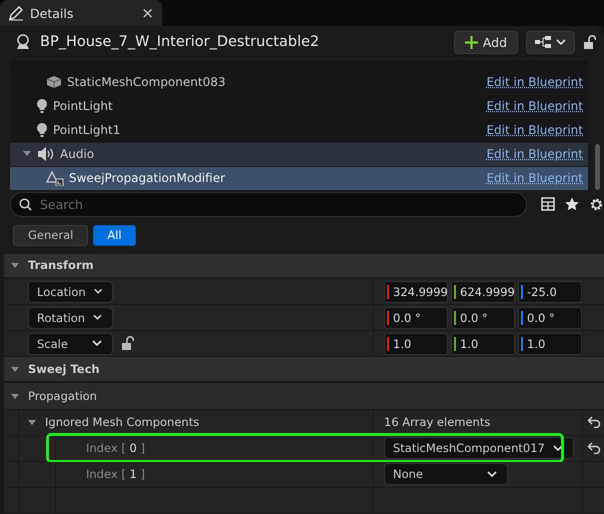 Image resolution: width=604 pixels, height=514 pixels. I want to click on hierarchy-icon, so click(543, 42).